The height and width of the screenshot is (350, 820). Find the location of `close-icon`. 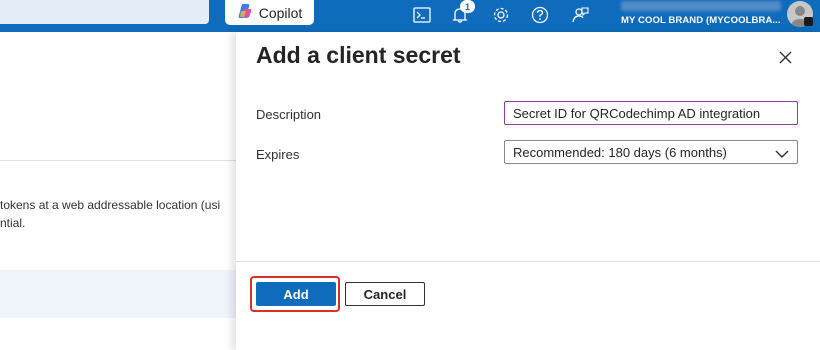

close-icon is located at coordinates (785, 57).